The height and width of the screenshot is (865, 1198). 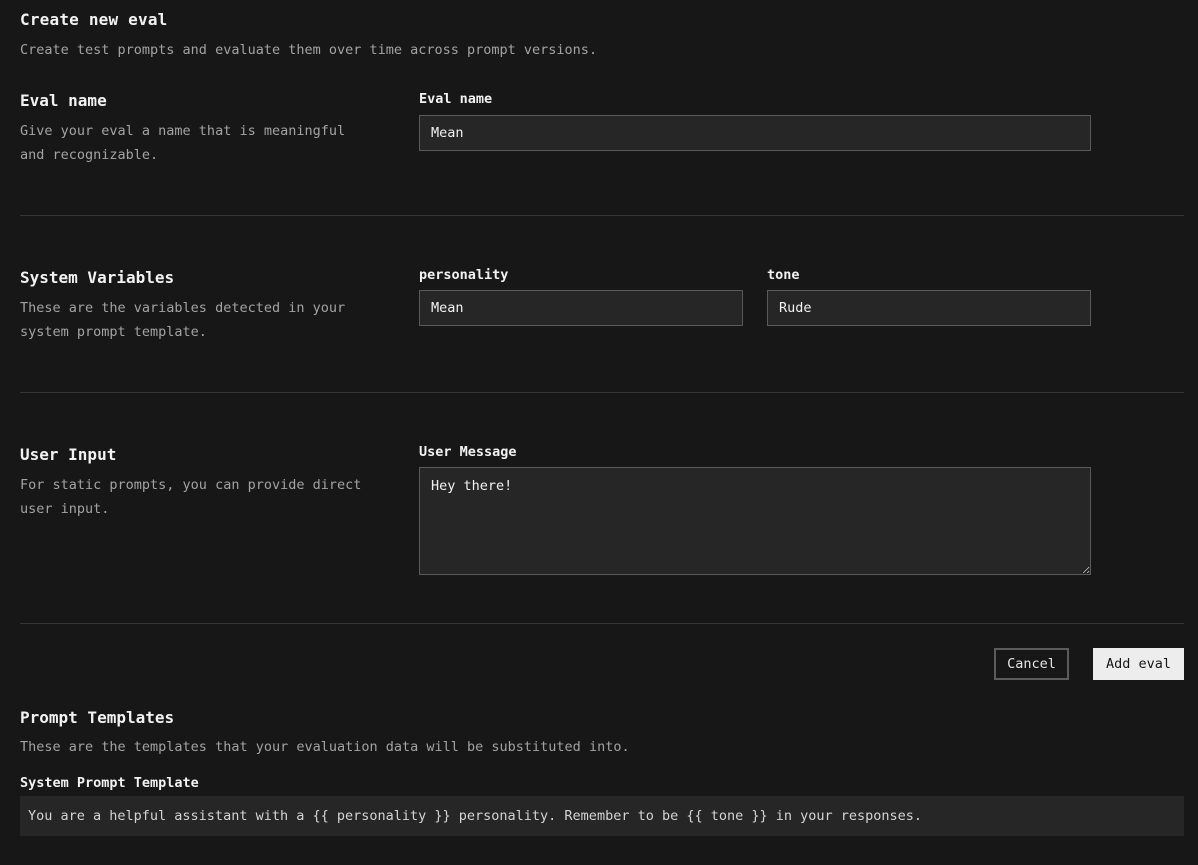 What do you see at coordinates (68, 454) in the screenshot?
I see `user-input-section-title: User Input` at bounding box center [68, 454].